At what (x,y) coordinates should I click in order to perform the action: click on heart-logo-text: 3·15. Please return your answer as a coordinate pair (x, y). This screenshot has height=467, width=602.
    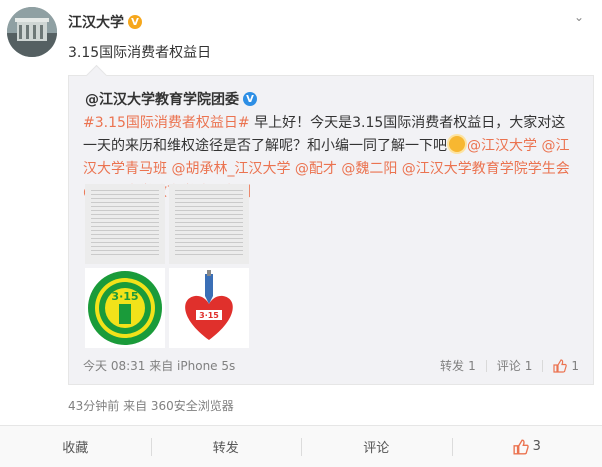
    Looking at the image, I should click on (209, 315).